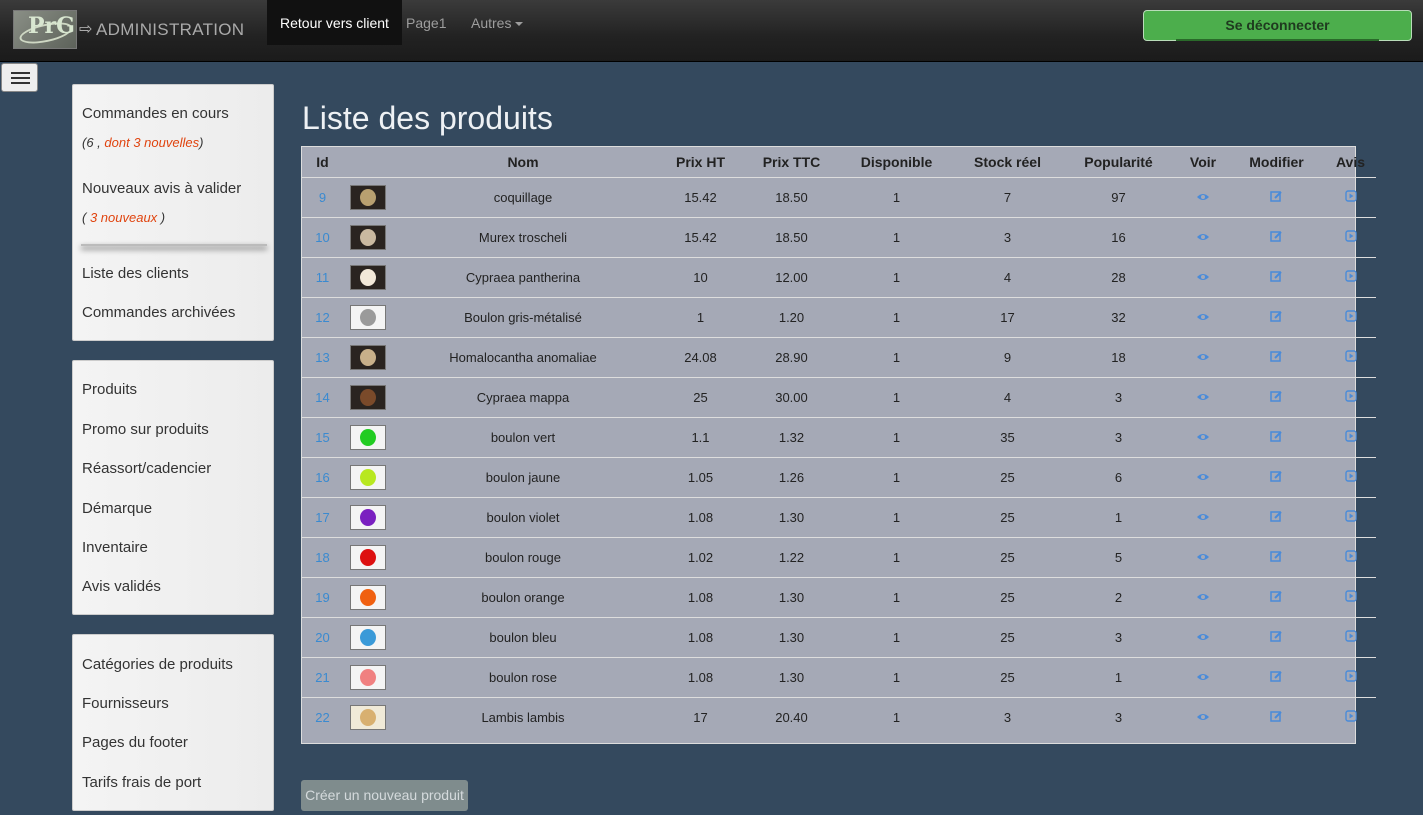 Image resolution: width=1423 pixels, height=815 pixels. What do you see at coordinates (384, 795) in the screenshot?
I see `create-product-button: Créer un nouveau produit` at bounding box center [384, 795].